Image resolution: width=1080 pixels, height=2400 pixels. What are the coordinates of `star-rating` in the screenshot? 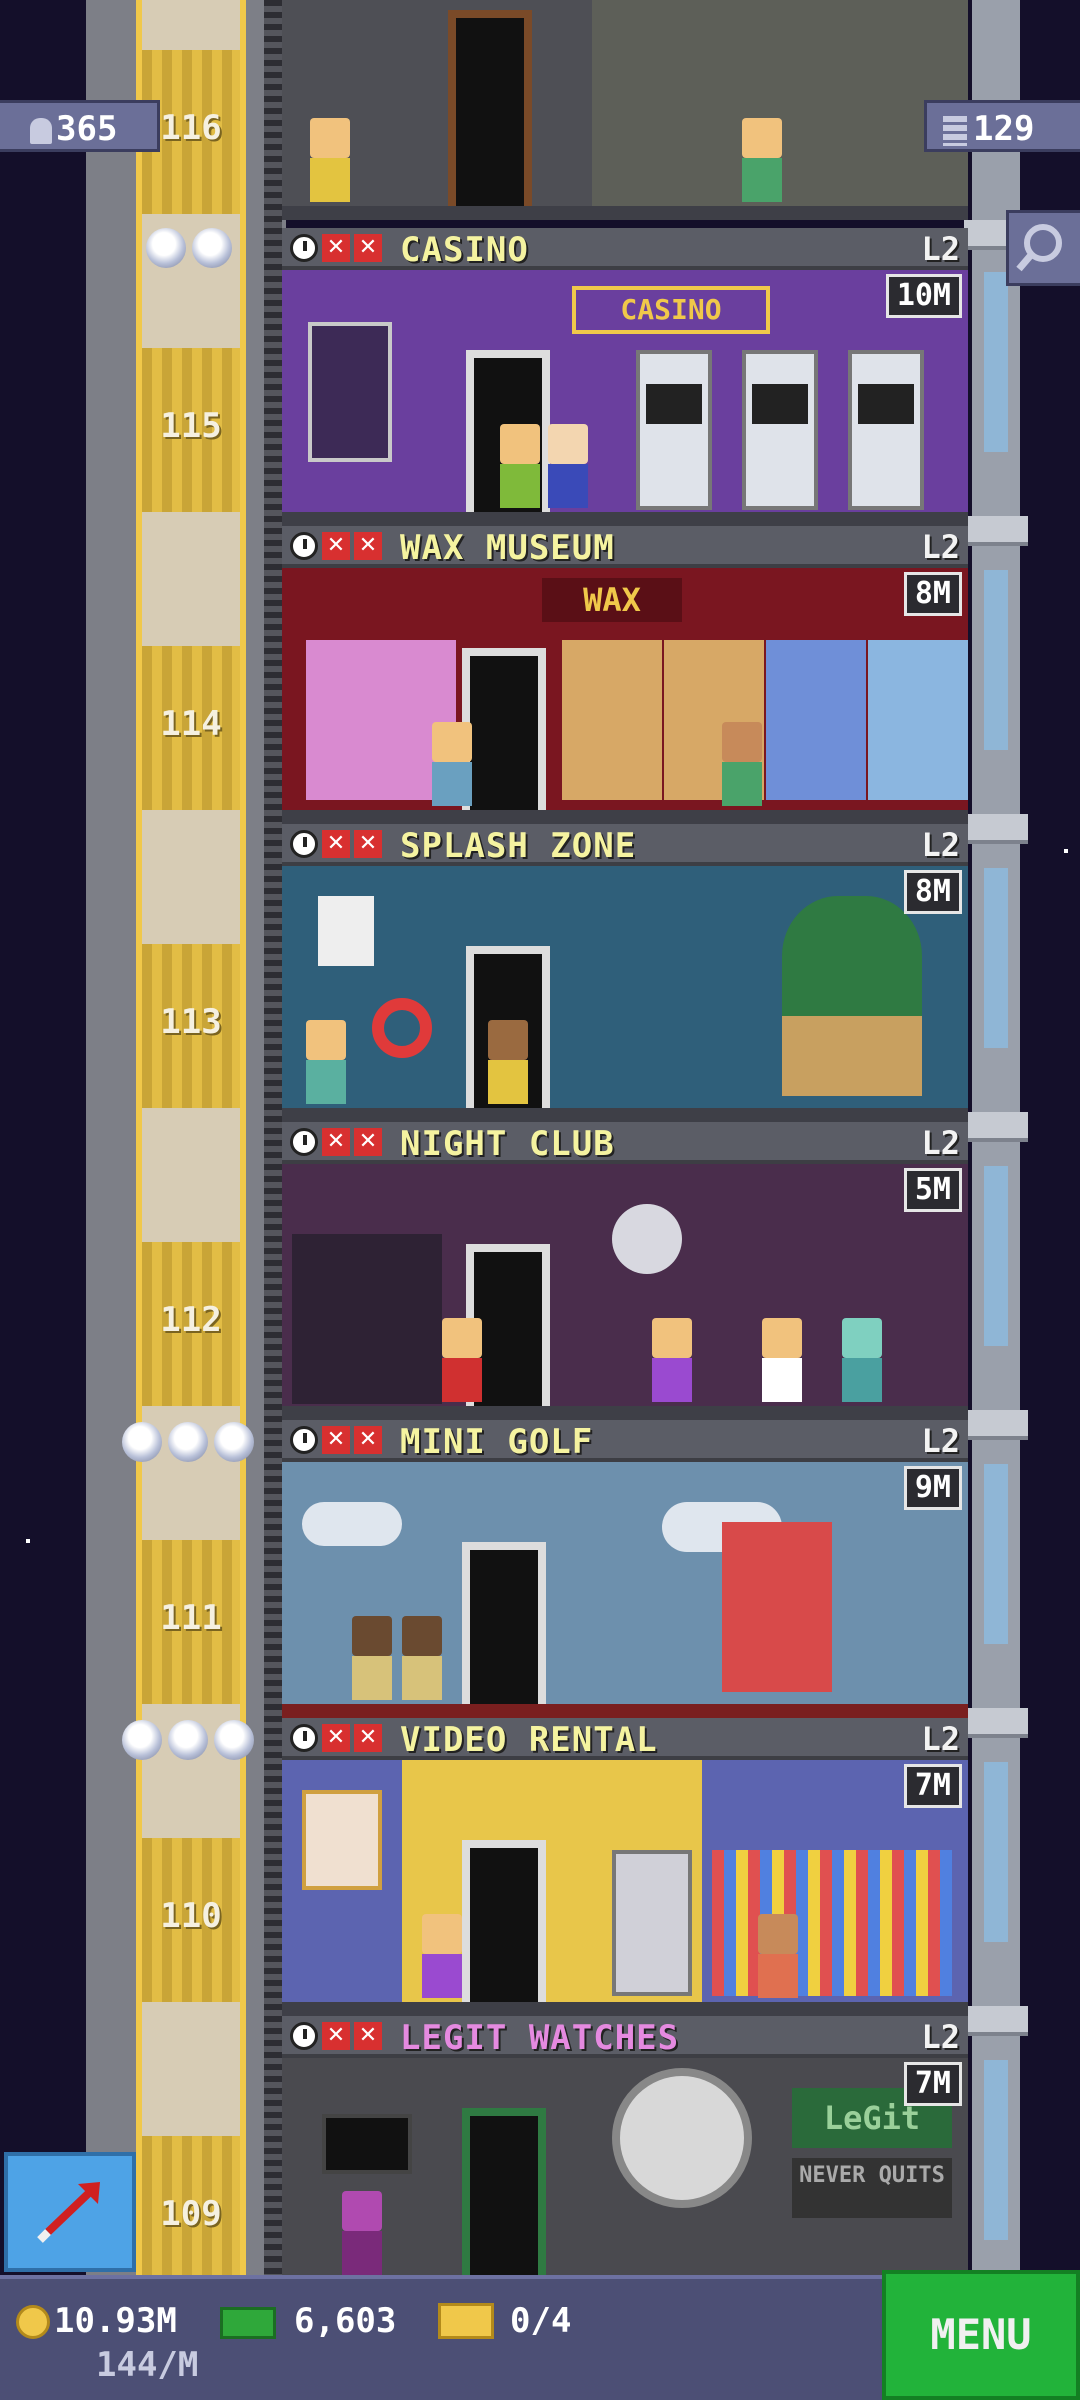 It's located at (189, 248).